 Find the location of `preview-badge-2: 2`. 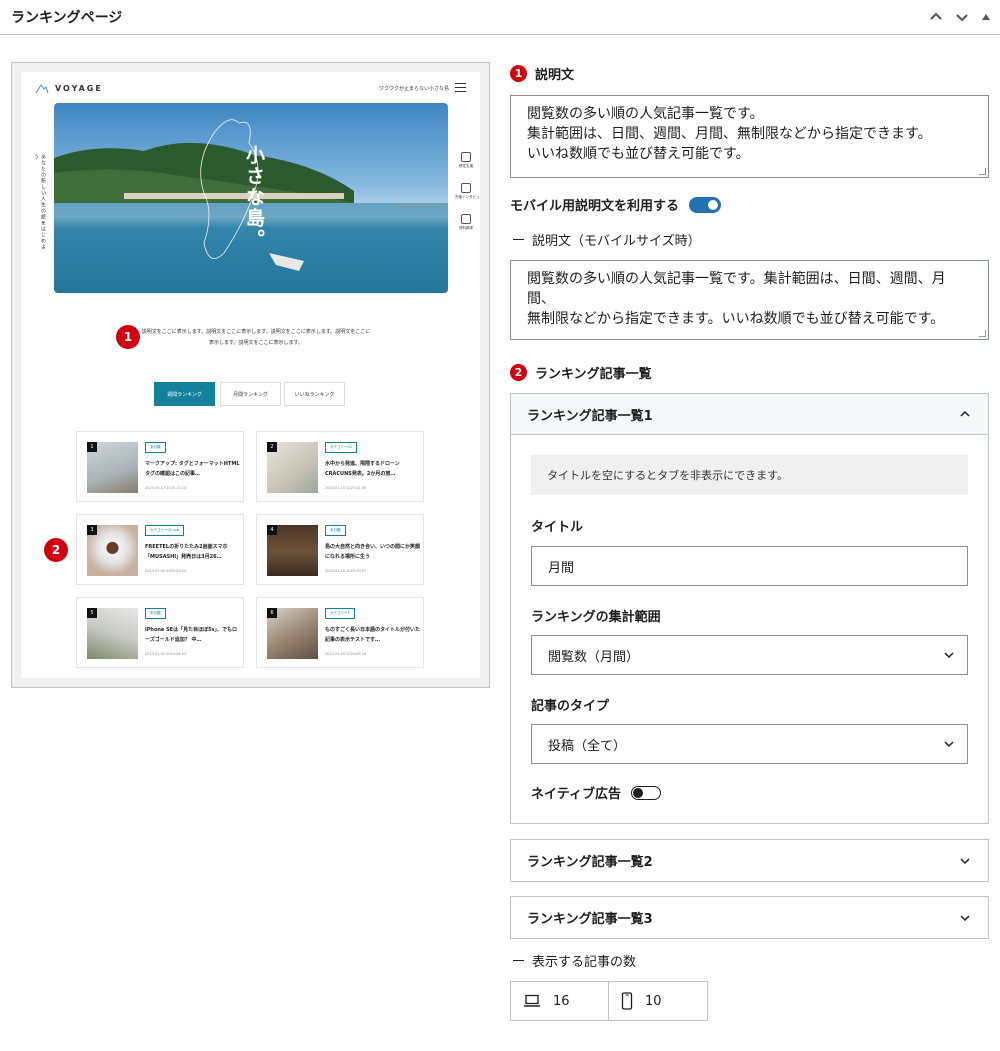

preview-badge-2: 2 is located at coordinates (56, 550).